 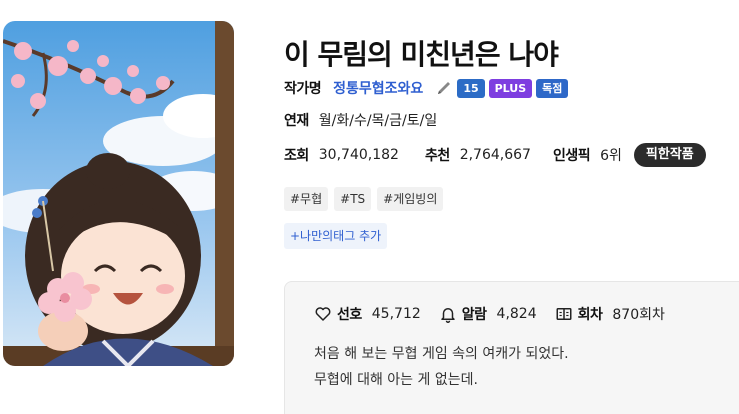 I want to click on views-label: 조회, so click(x=296, y=156).